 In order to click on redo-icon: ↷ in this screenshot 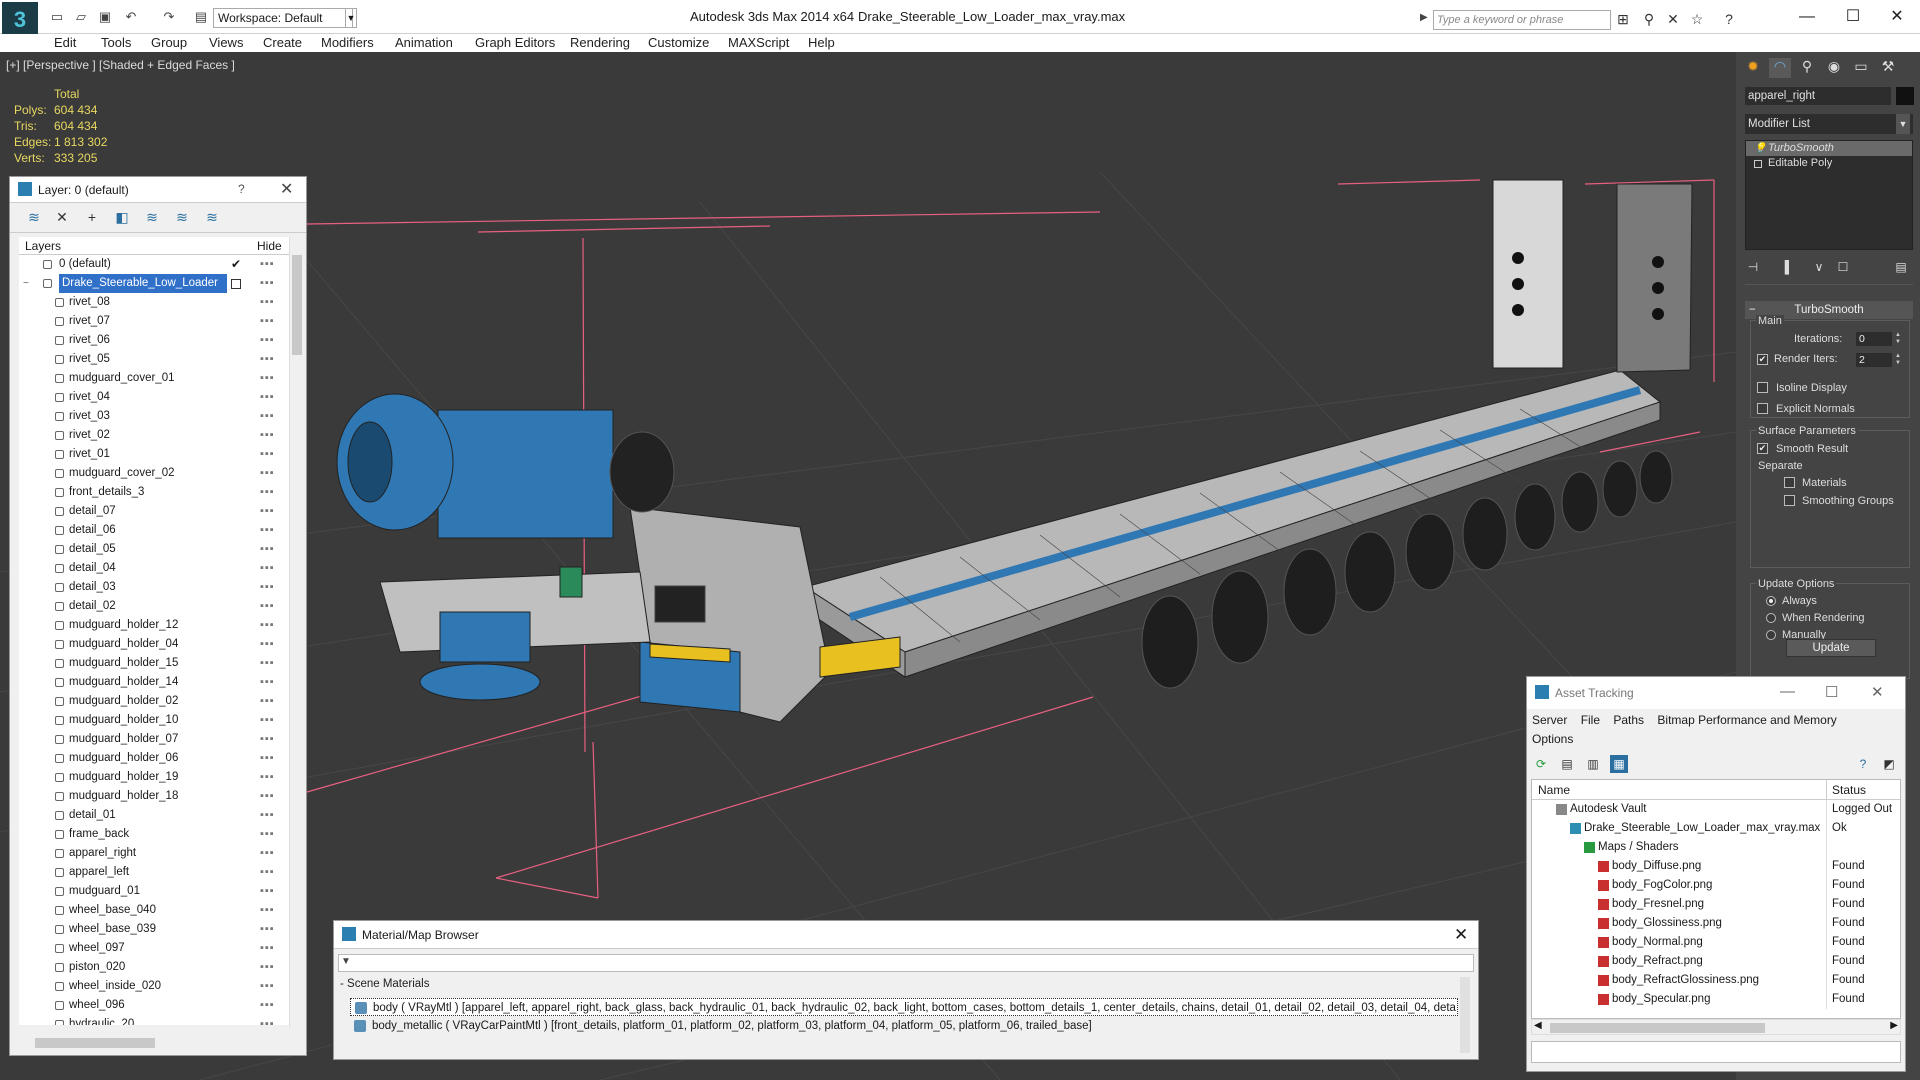, I will do `click(169, 17)`.